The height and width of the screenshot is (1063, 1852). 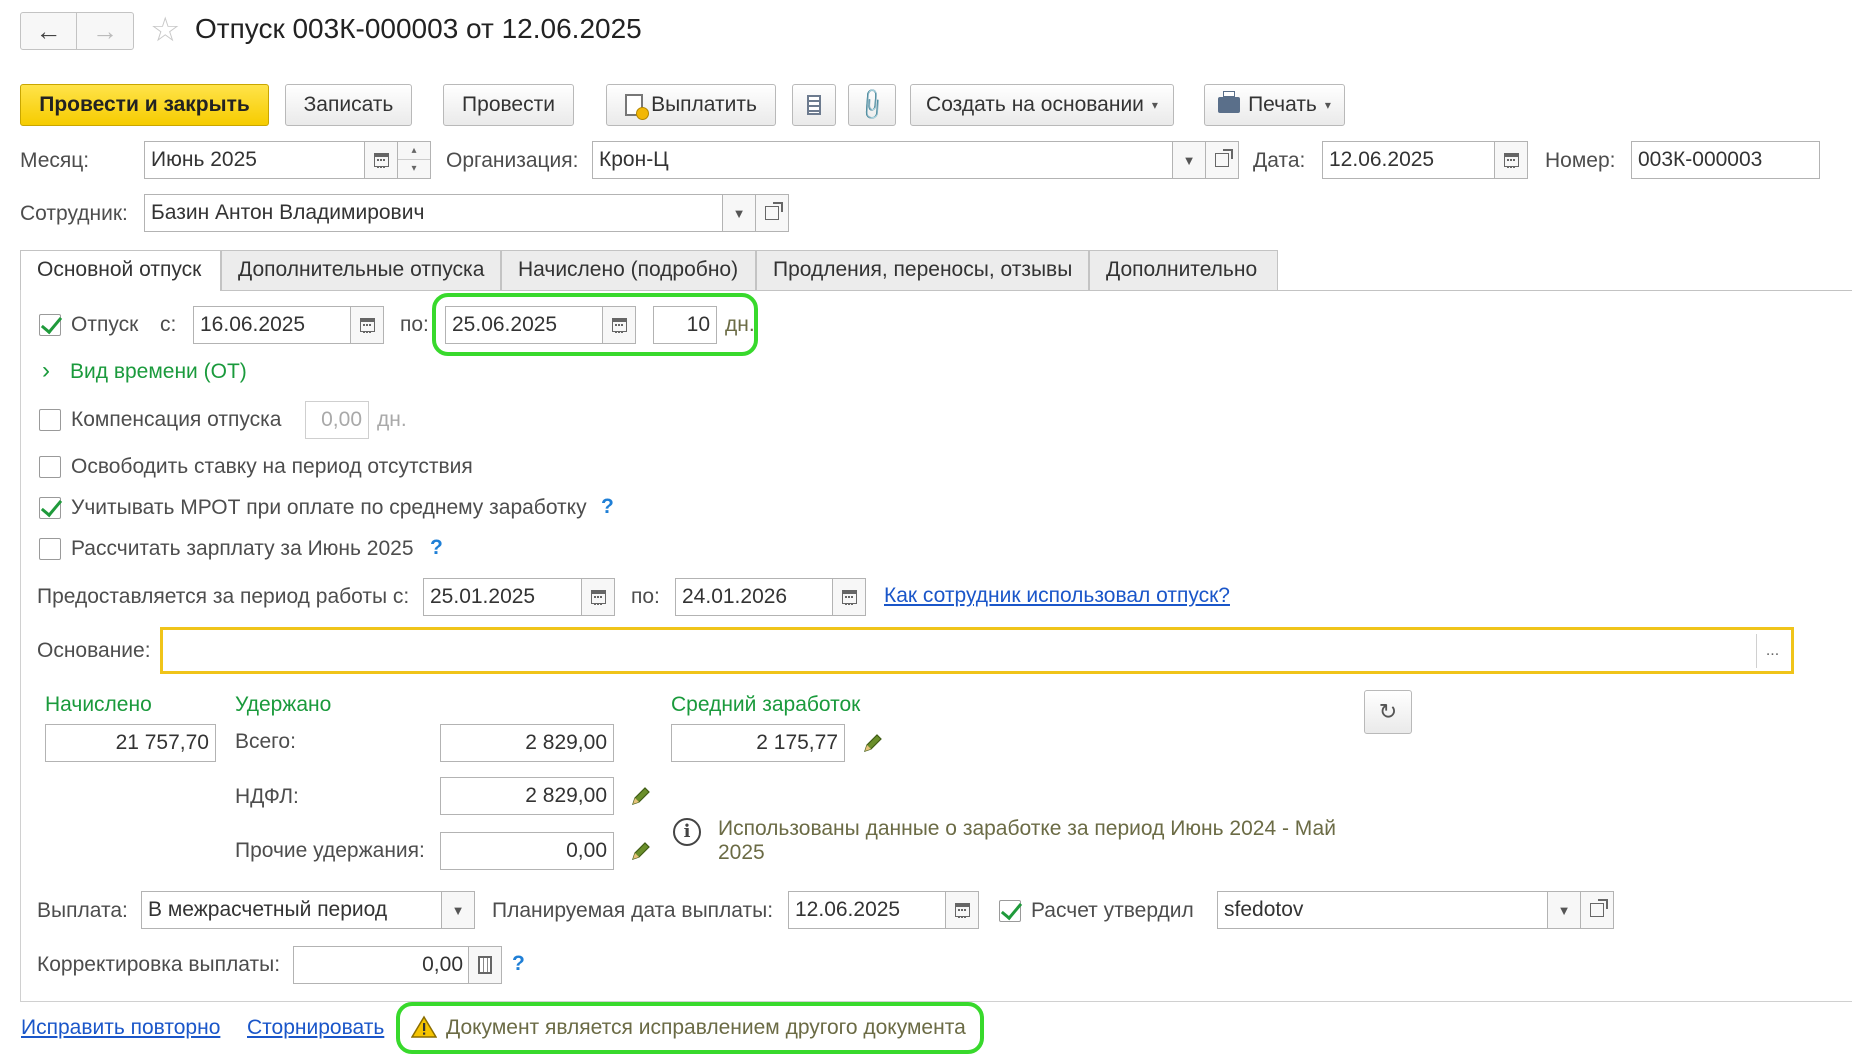 I want to click on month-stepper: ▴ ▾, so click(x=414, y=160).